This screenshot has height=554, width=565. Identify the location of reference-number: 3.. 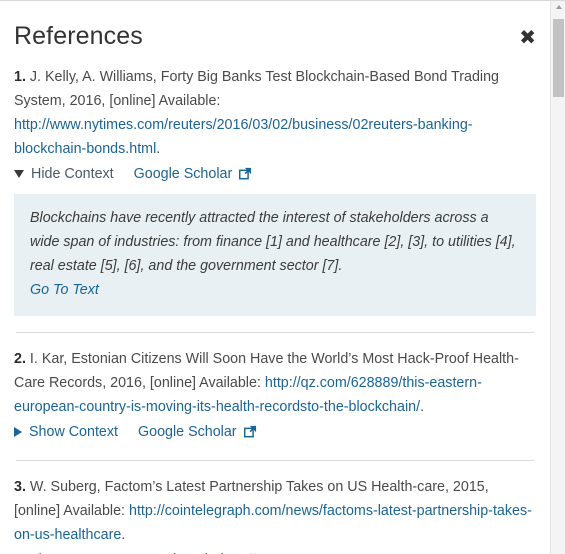
(20, 486).